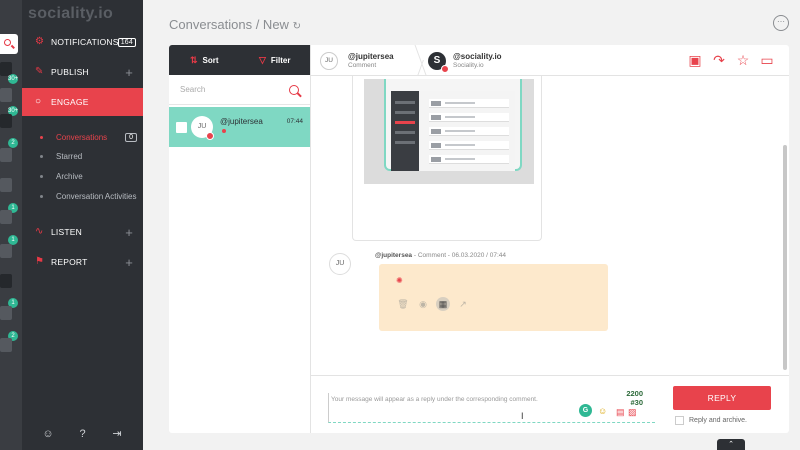 This screenshot has height=450, width=800. I want to click on page-title: Conversations / New ↻, so click(235, 24).